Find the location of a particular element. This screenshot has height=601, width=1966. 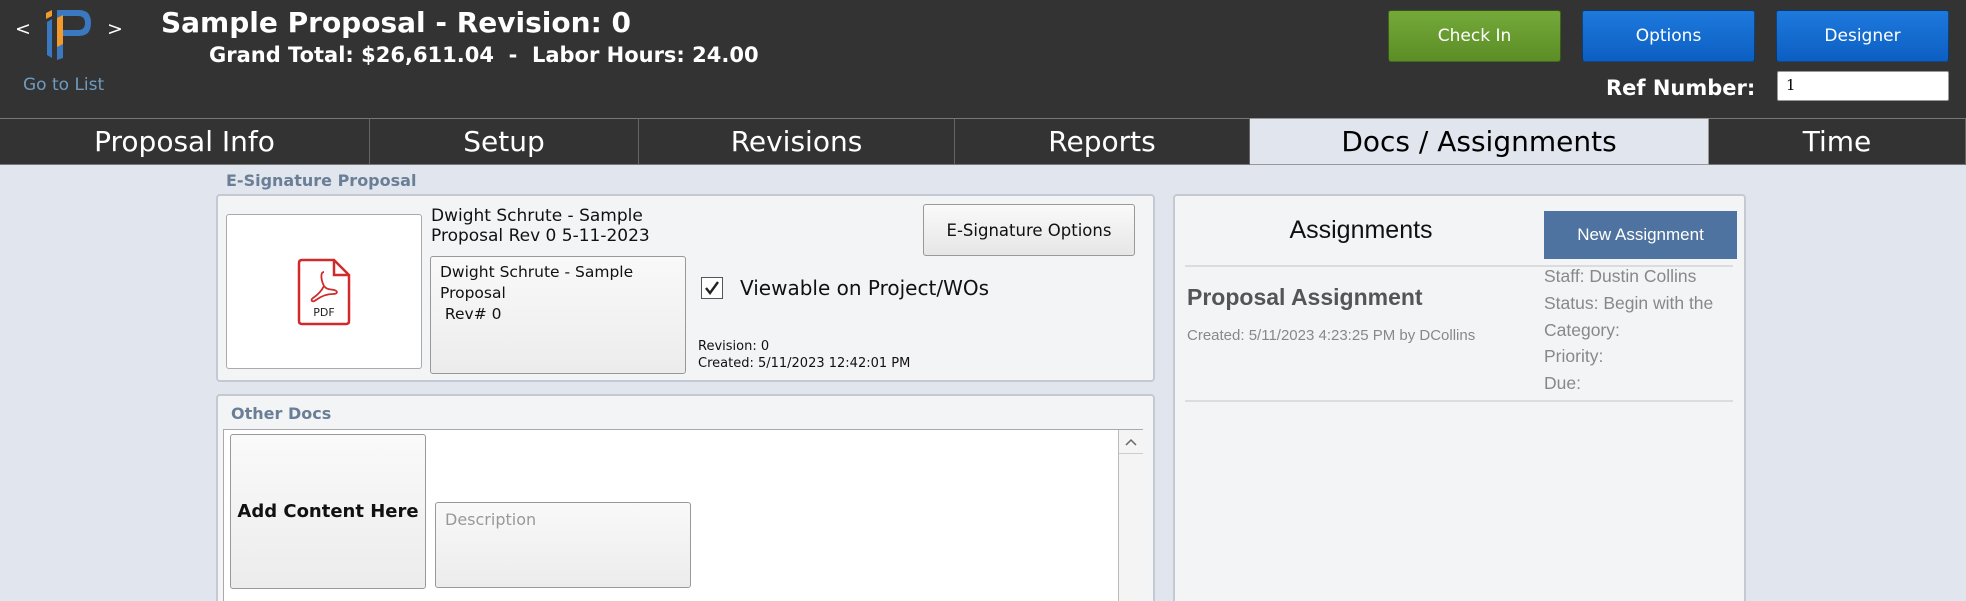

vertical-scrollbar is located at coordinates (1130, 515).